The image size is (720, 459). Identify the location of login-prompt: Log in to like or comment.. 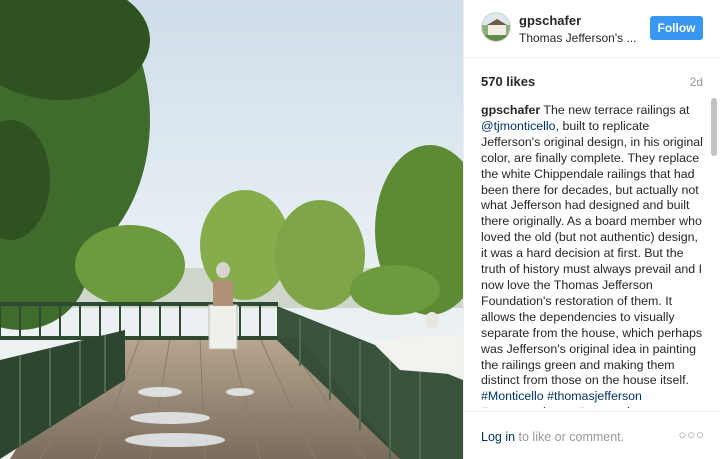
(552, 437).